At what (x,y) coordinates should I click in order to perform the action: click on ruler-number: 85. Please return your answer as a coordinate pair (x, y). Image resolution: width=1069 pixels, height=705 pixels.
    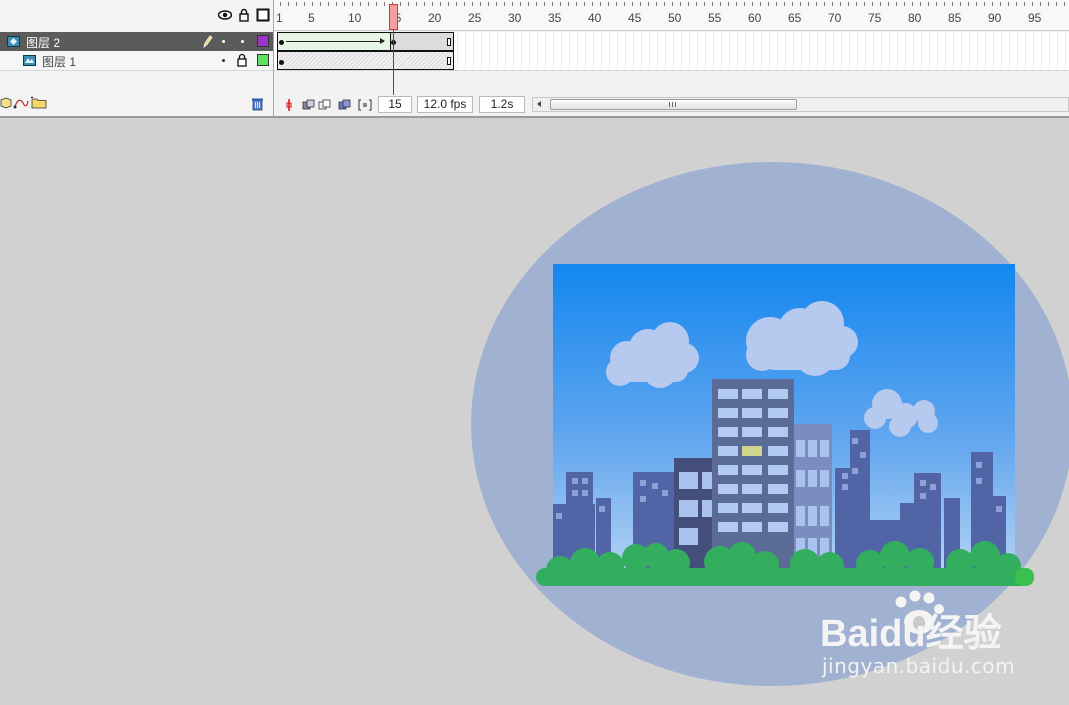
    Looking at the image, I should click on (955, 18).